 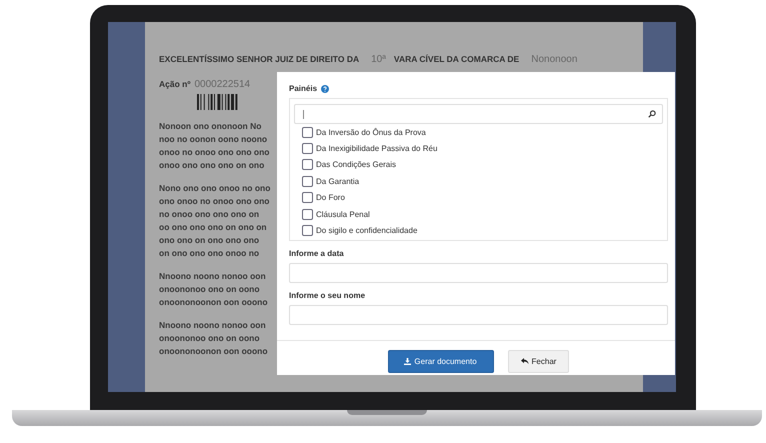 I want to click on heading-text: VARA CÍVEL DA COMARCA DE, so click(x=457, y=59).